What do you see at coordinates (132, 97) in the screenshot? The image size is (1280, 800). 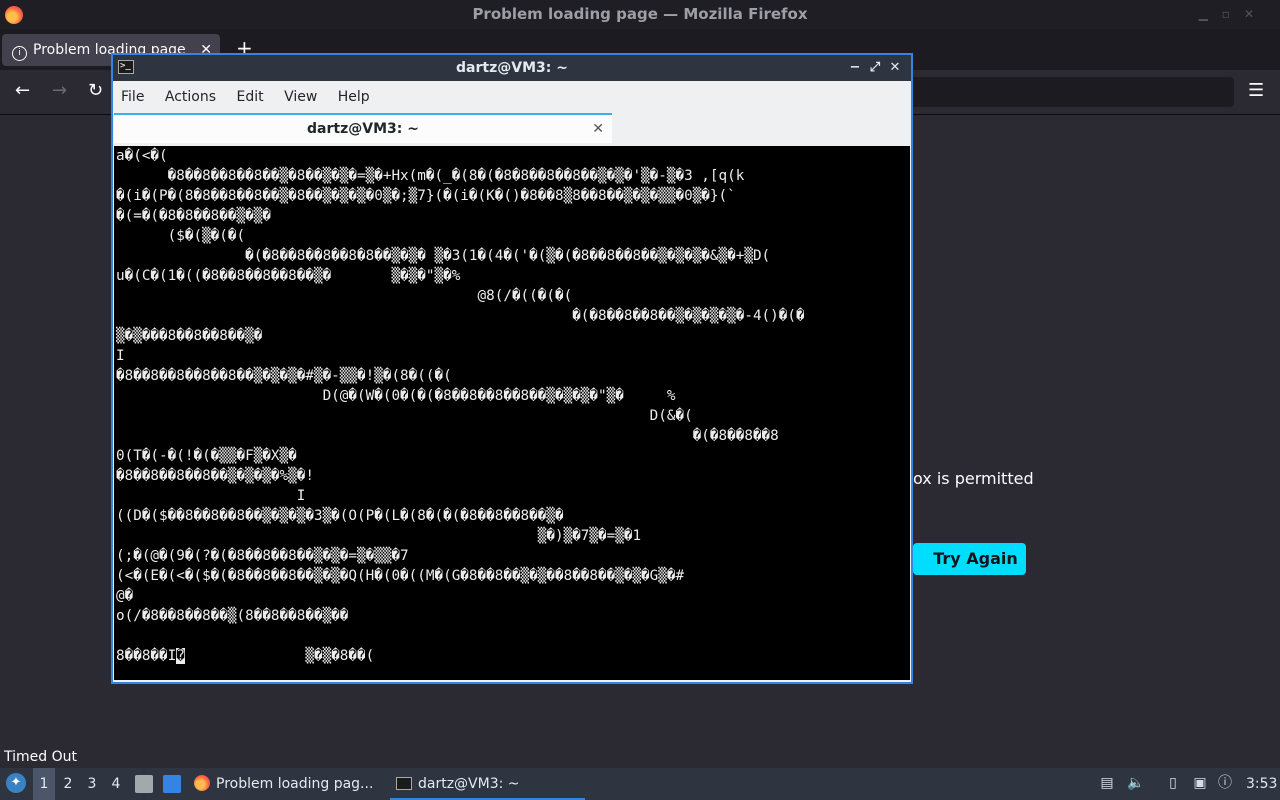 I see `menu-file: File` at bounding box center [132, 97].